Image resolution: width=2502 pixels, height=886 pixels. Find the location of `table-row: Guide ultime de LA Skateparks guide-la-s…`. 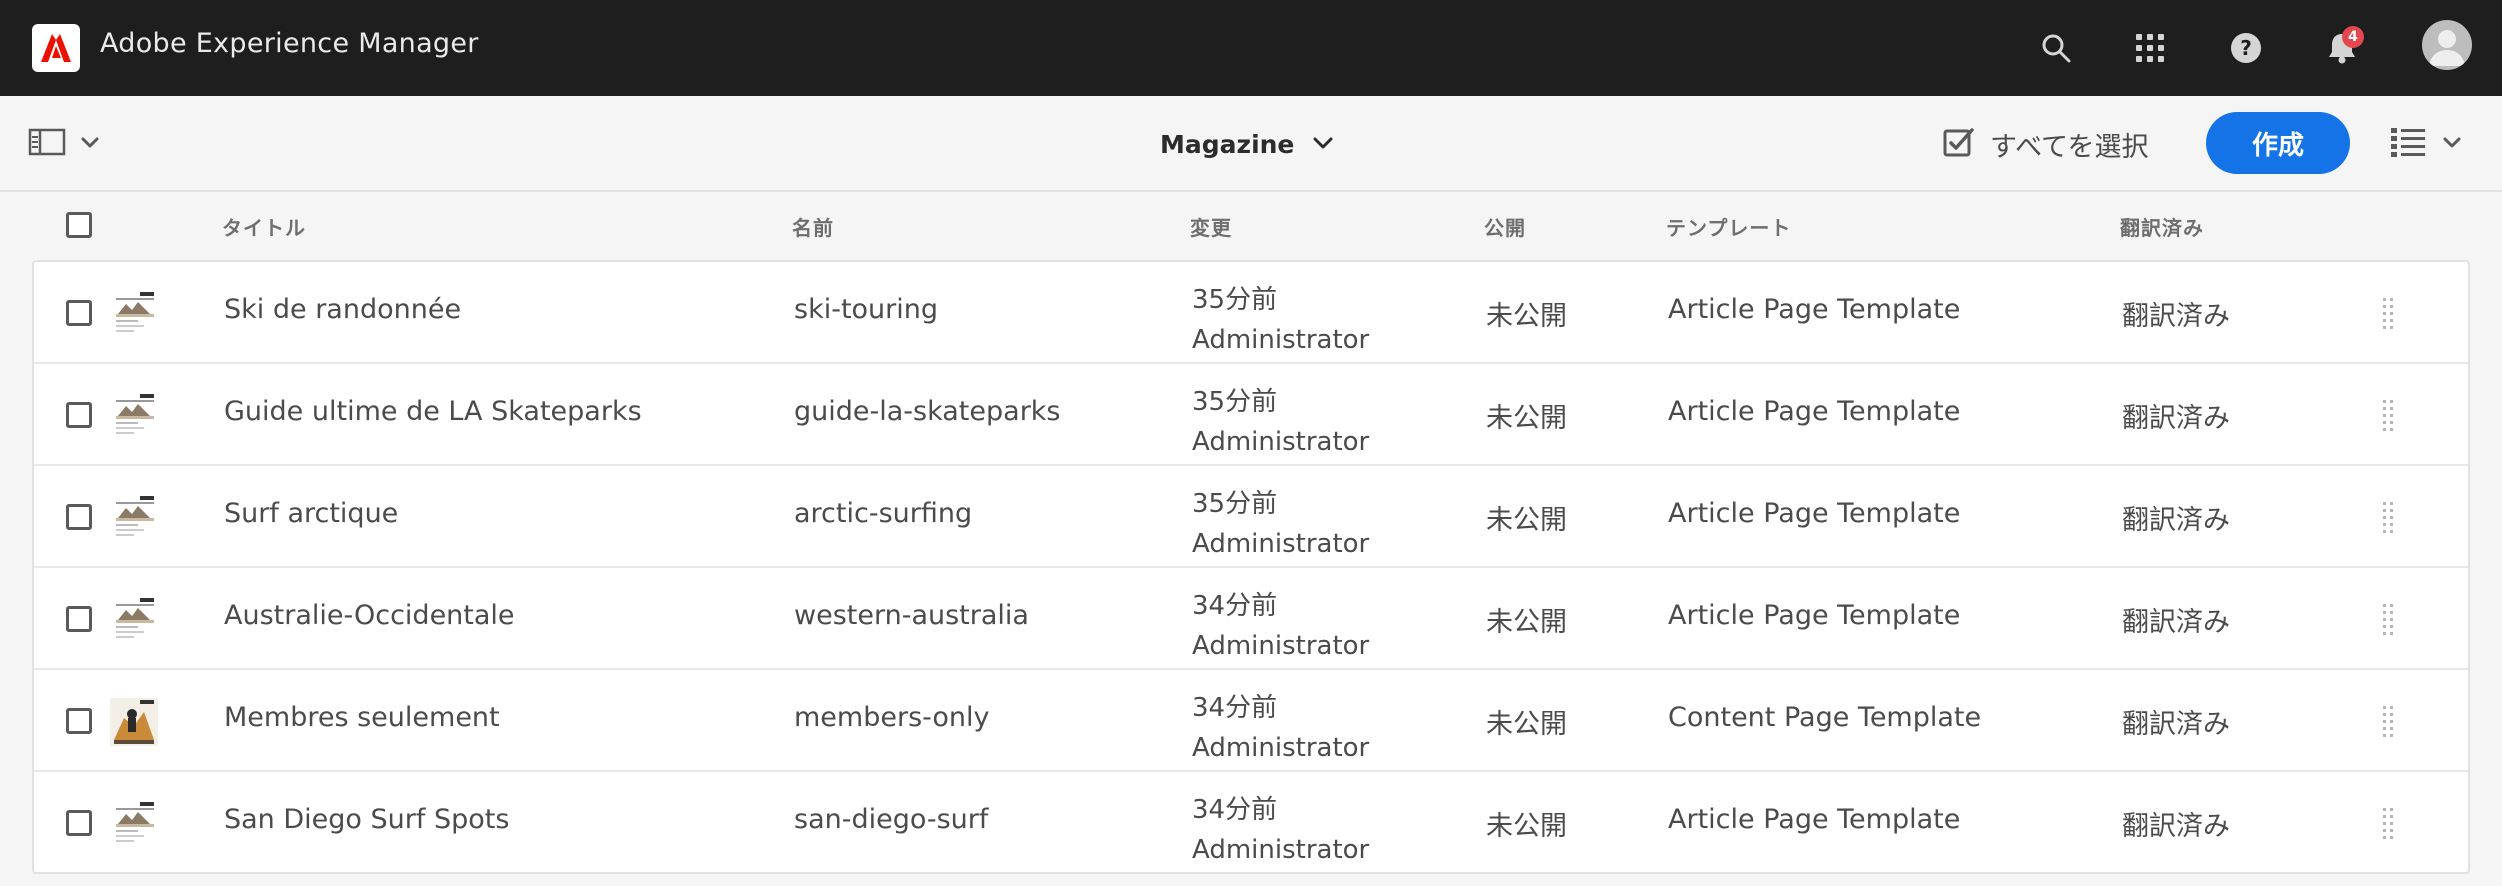

table-row: Guide ultime de LA Skateparks guide-la-s… is located at coordinates (1251, 415).